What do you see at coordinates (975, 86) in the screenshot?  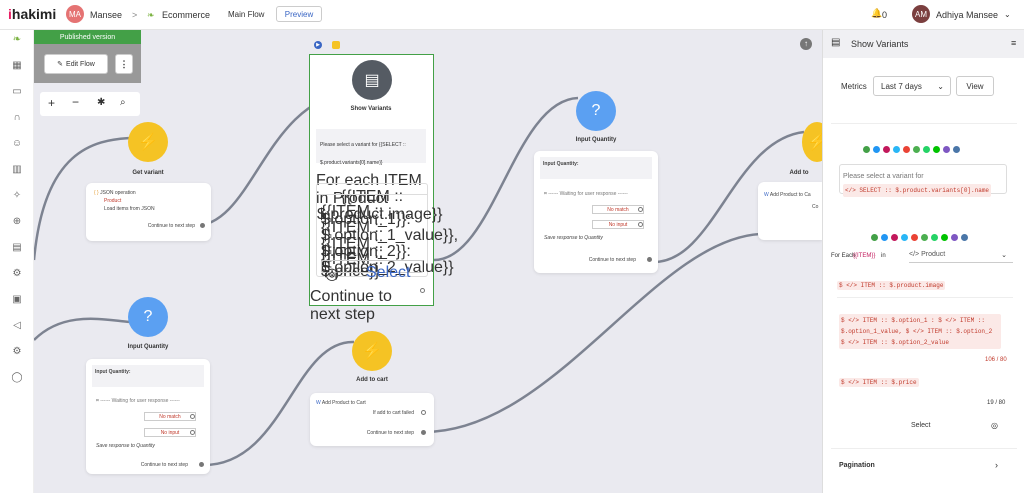 I see `view-button: View` at bounding box center [975, 86].